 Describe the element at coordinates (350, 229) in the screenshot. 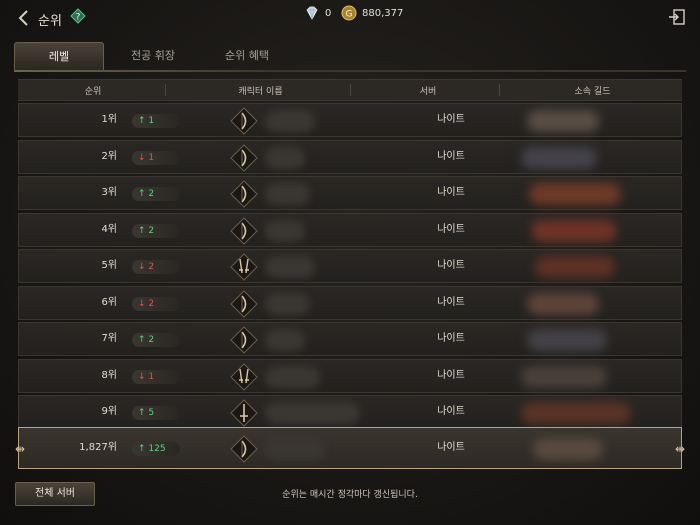

I see `ranking-row: 4위 ↑ 2 나이트` at that location.